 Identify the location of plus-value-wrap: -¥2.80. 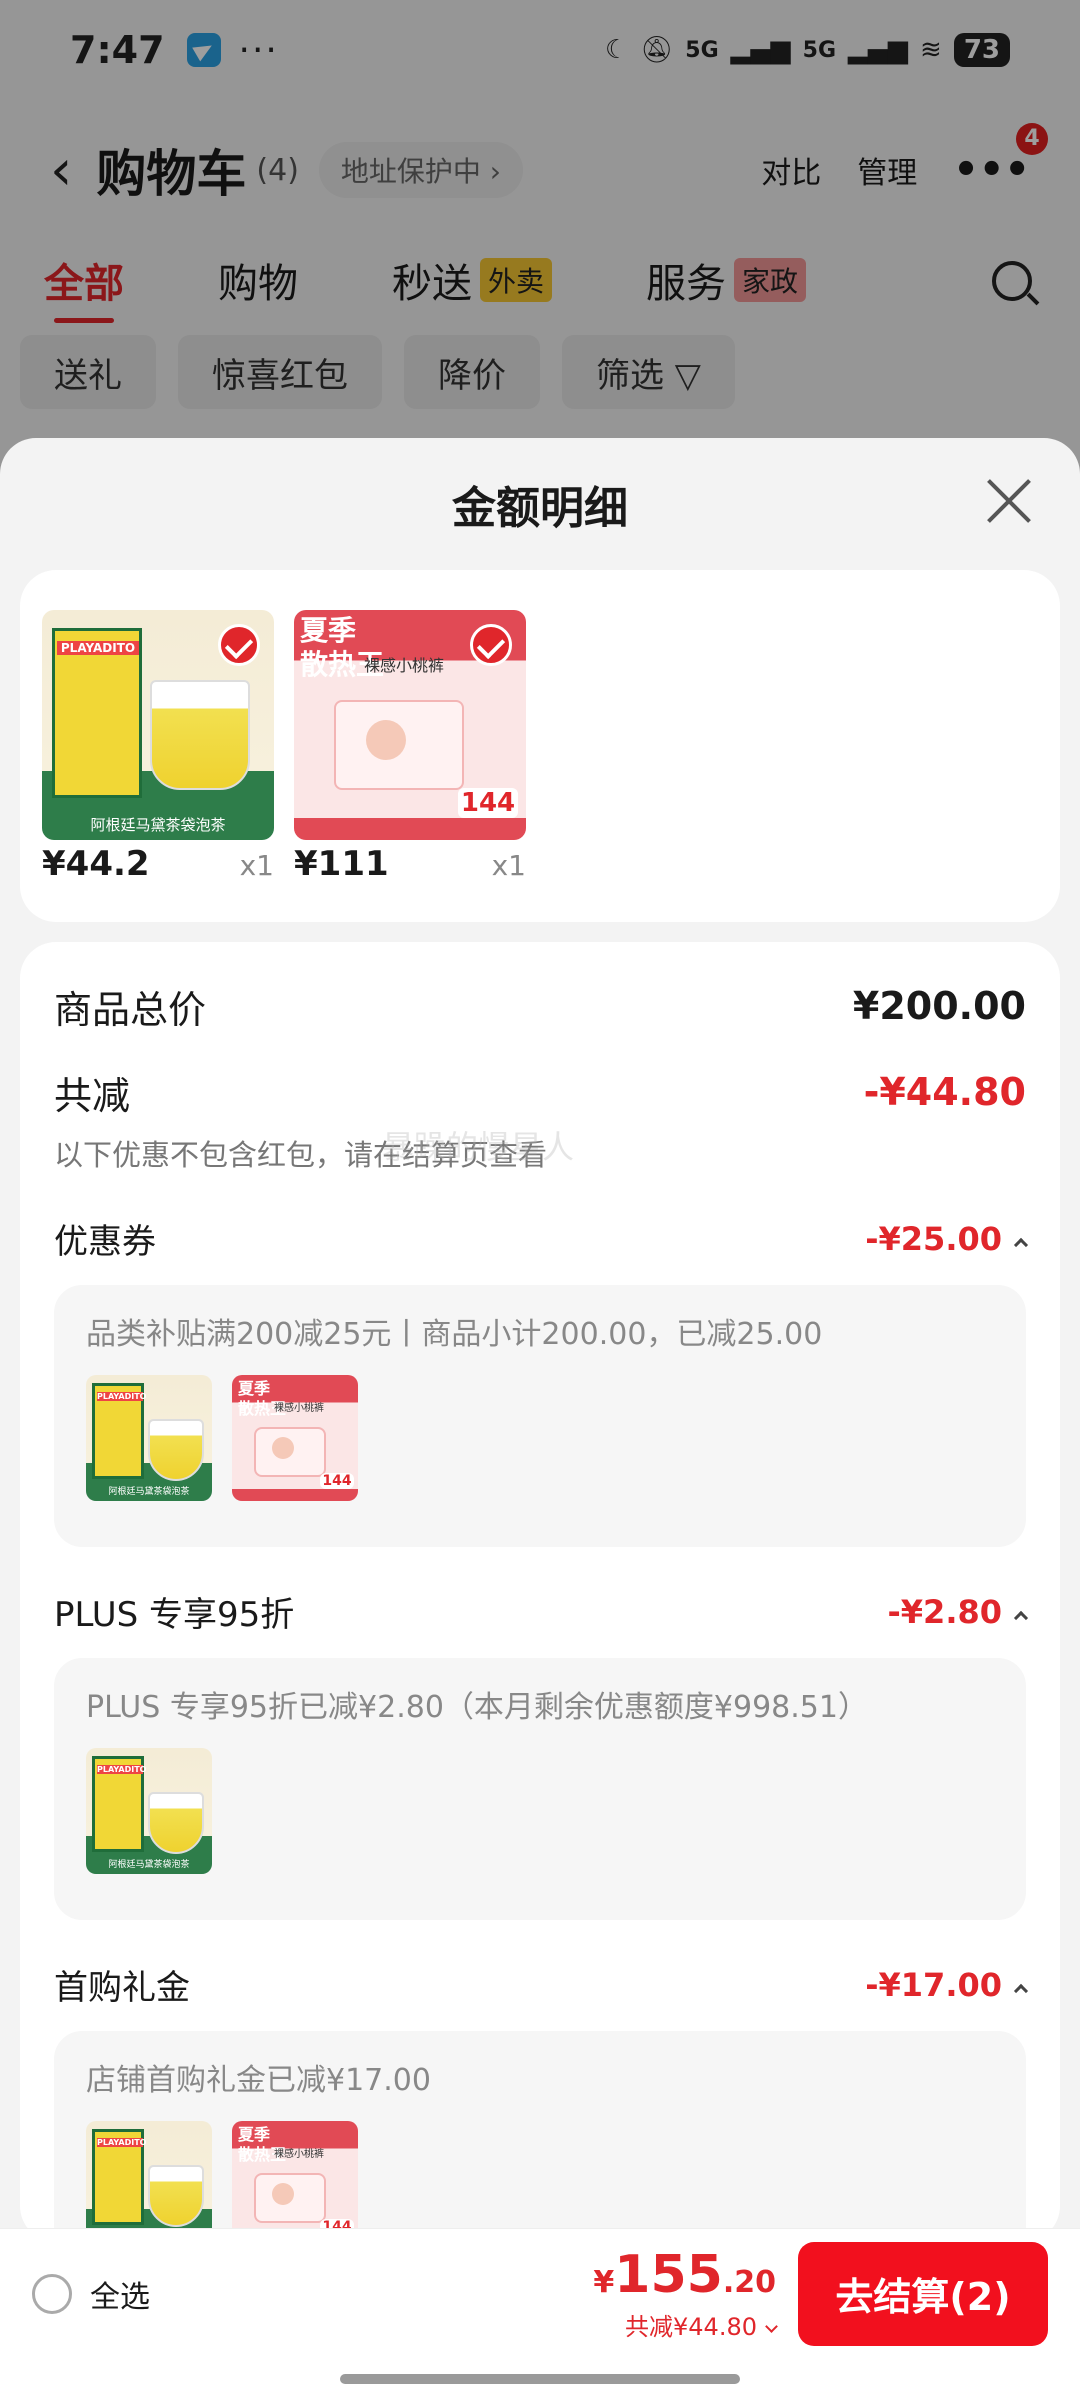
(958, 1611).